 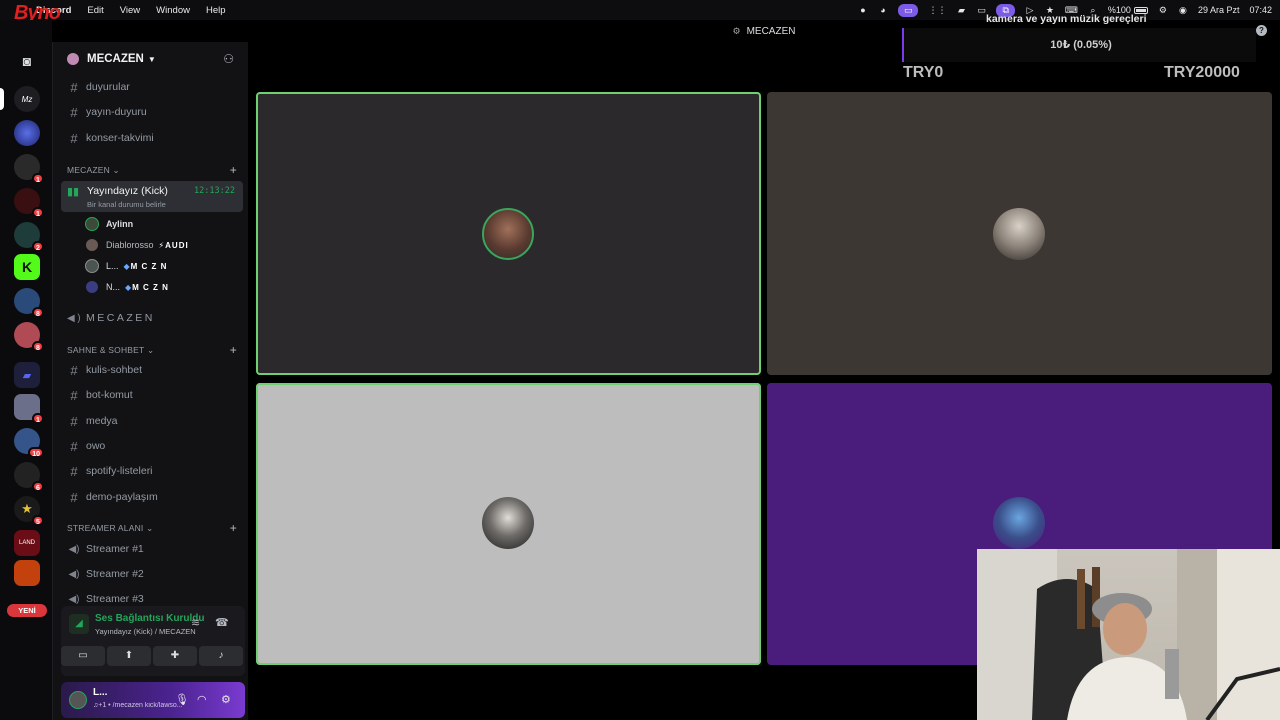 What do you see at coordinates (981, 10) in the screenshot?
I see `display-icon: ▭` at bounding box center [981, 10].